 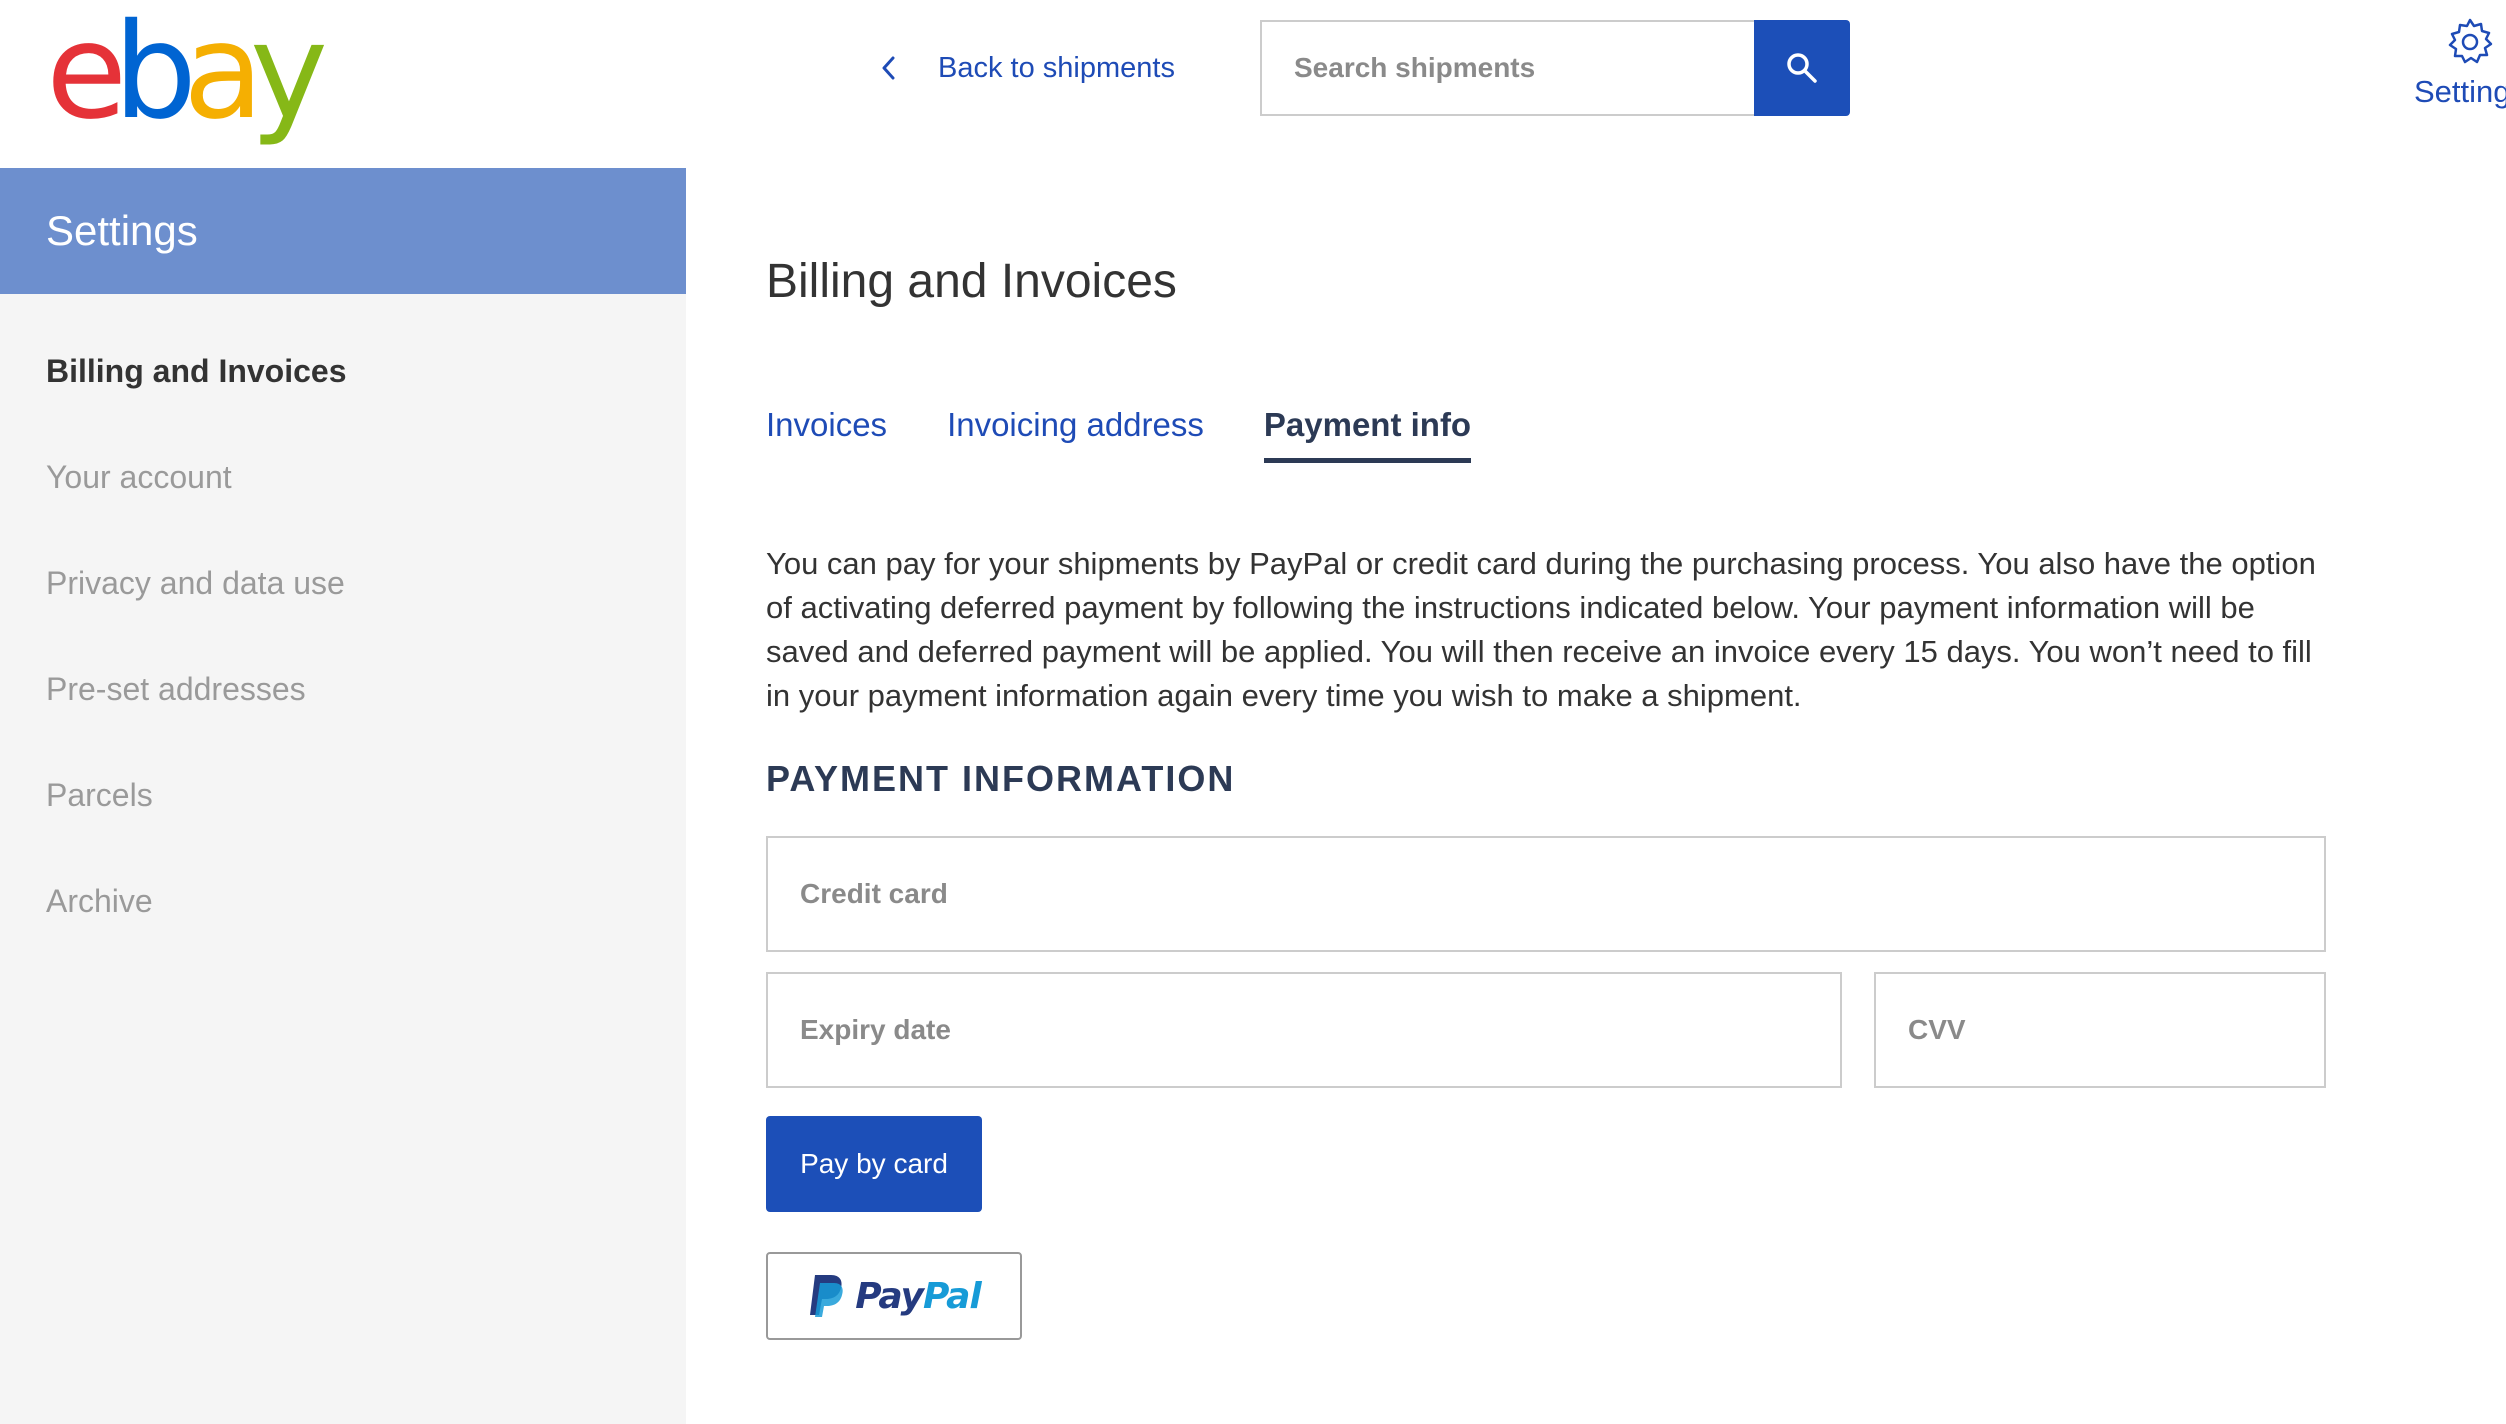 What do you see at coordinates (874, 1164) in the screenshot?
I see `pay-by-card-button: Pay by card` at bounding box center [874, 1164].